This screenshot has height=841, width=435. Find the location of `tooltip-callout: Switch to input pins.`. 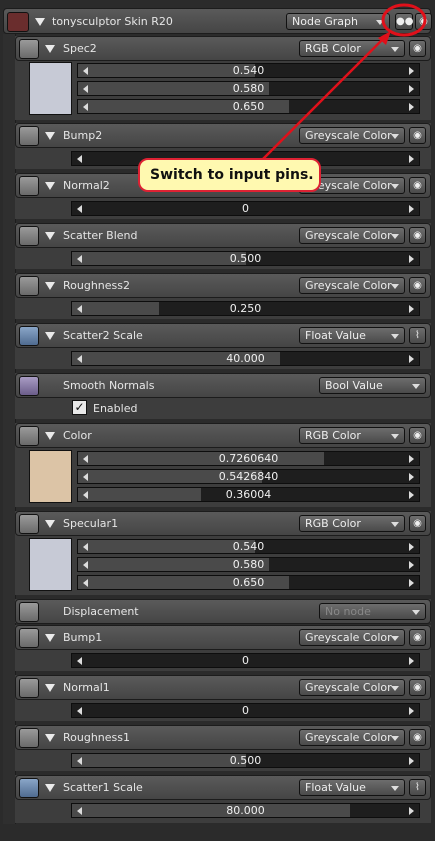

tooltip-callout: Switch to input pins. is located at coordinates (229, 175).